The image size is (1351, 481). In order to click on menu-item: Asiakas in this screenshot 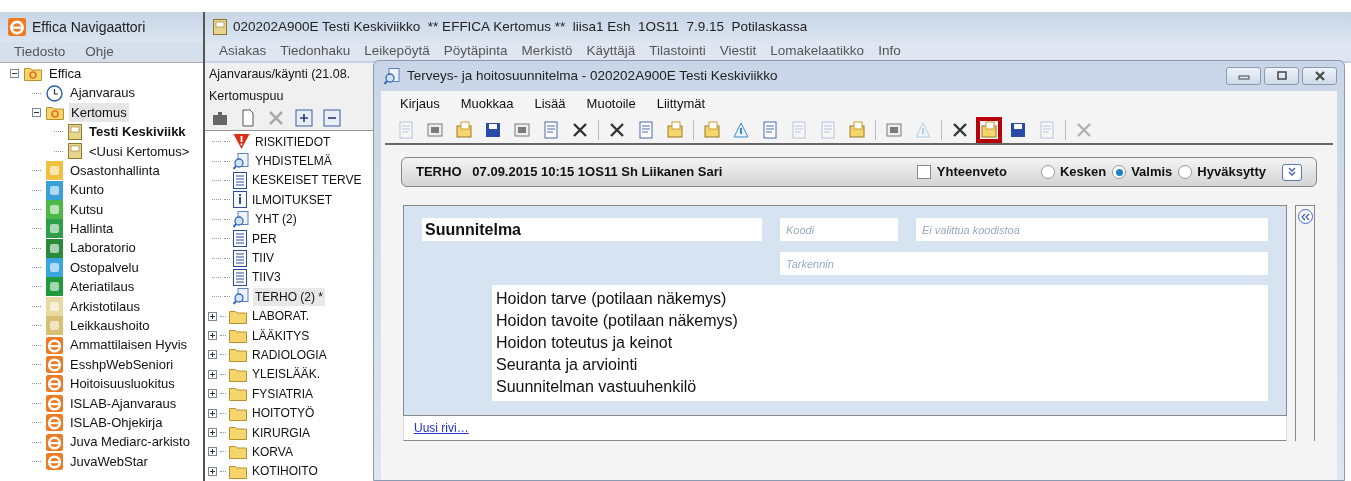, I will do `click(243, 51)`.